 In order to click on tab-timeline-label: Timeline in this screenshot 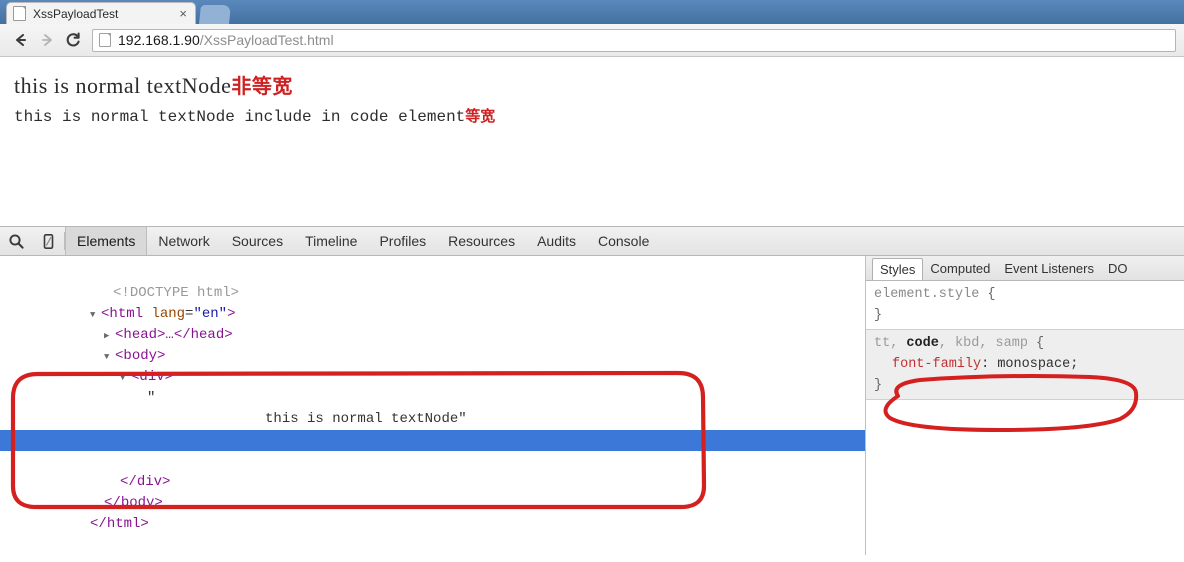, I will do `click(331, 241)`.